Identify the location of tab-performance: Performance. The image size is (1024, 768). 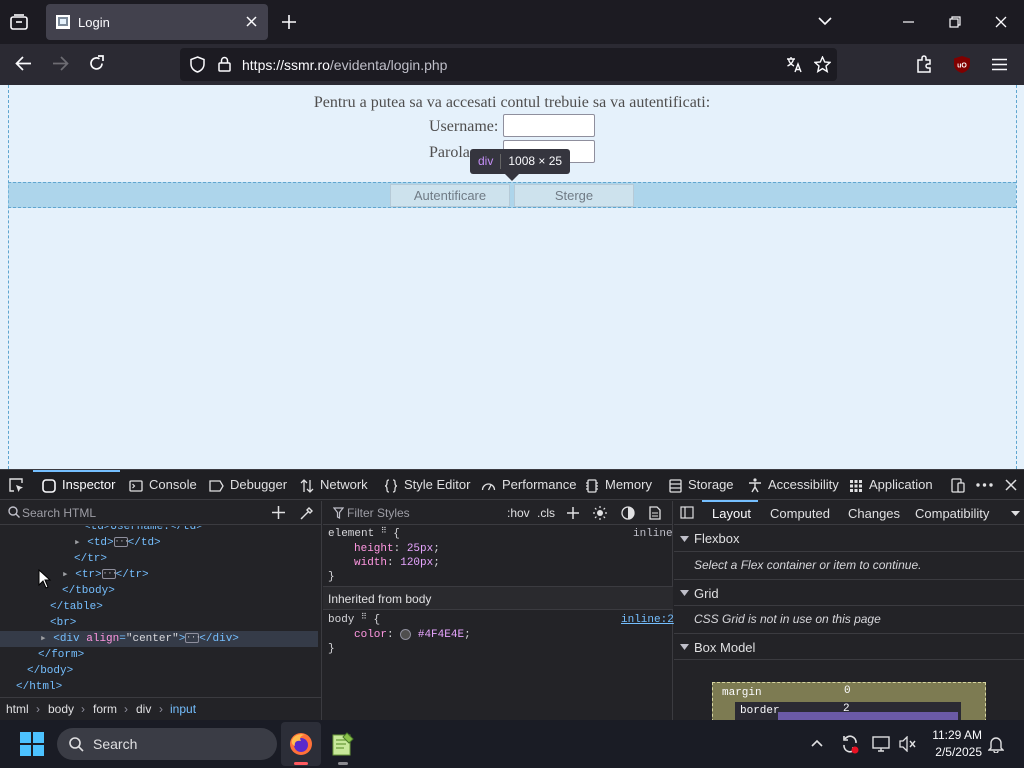
(528, 485).